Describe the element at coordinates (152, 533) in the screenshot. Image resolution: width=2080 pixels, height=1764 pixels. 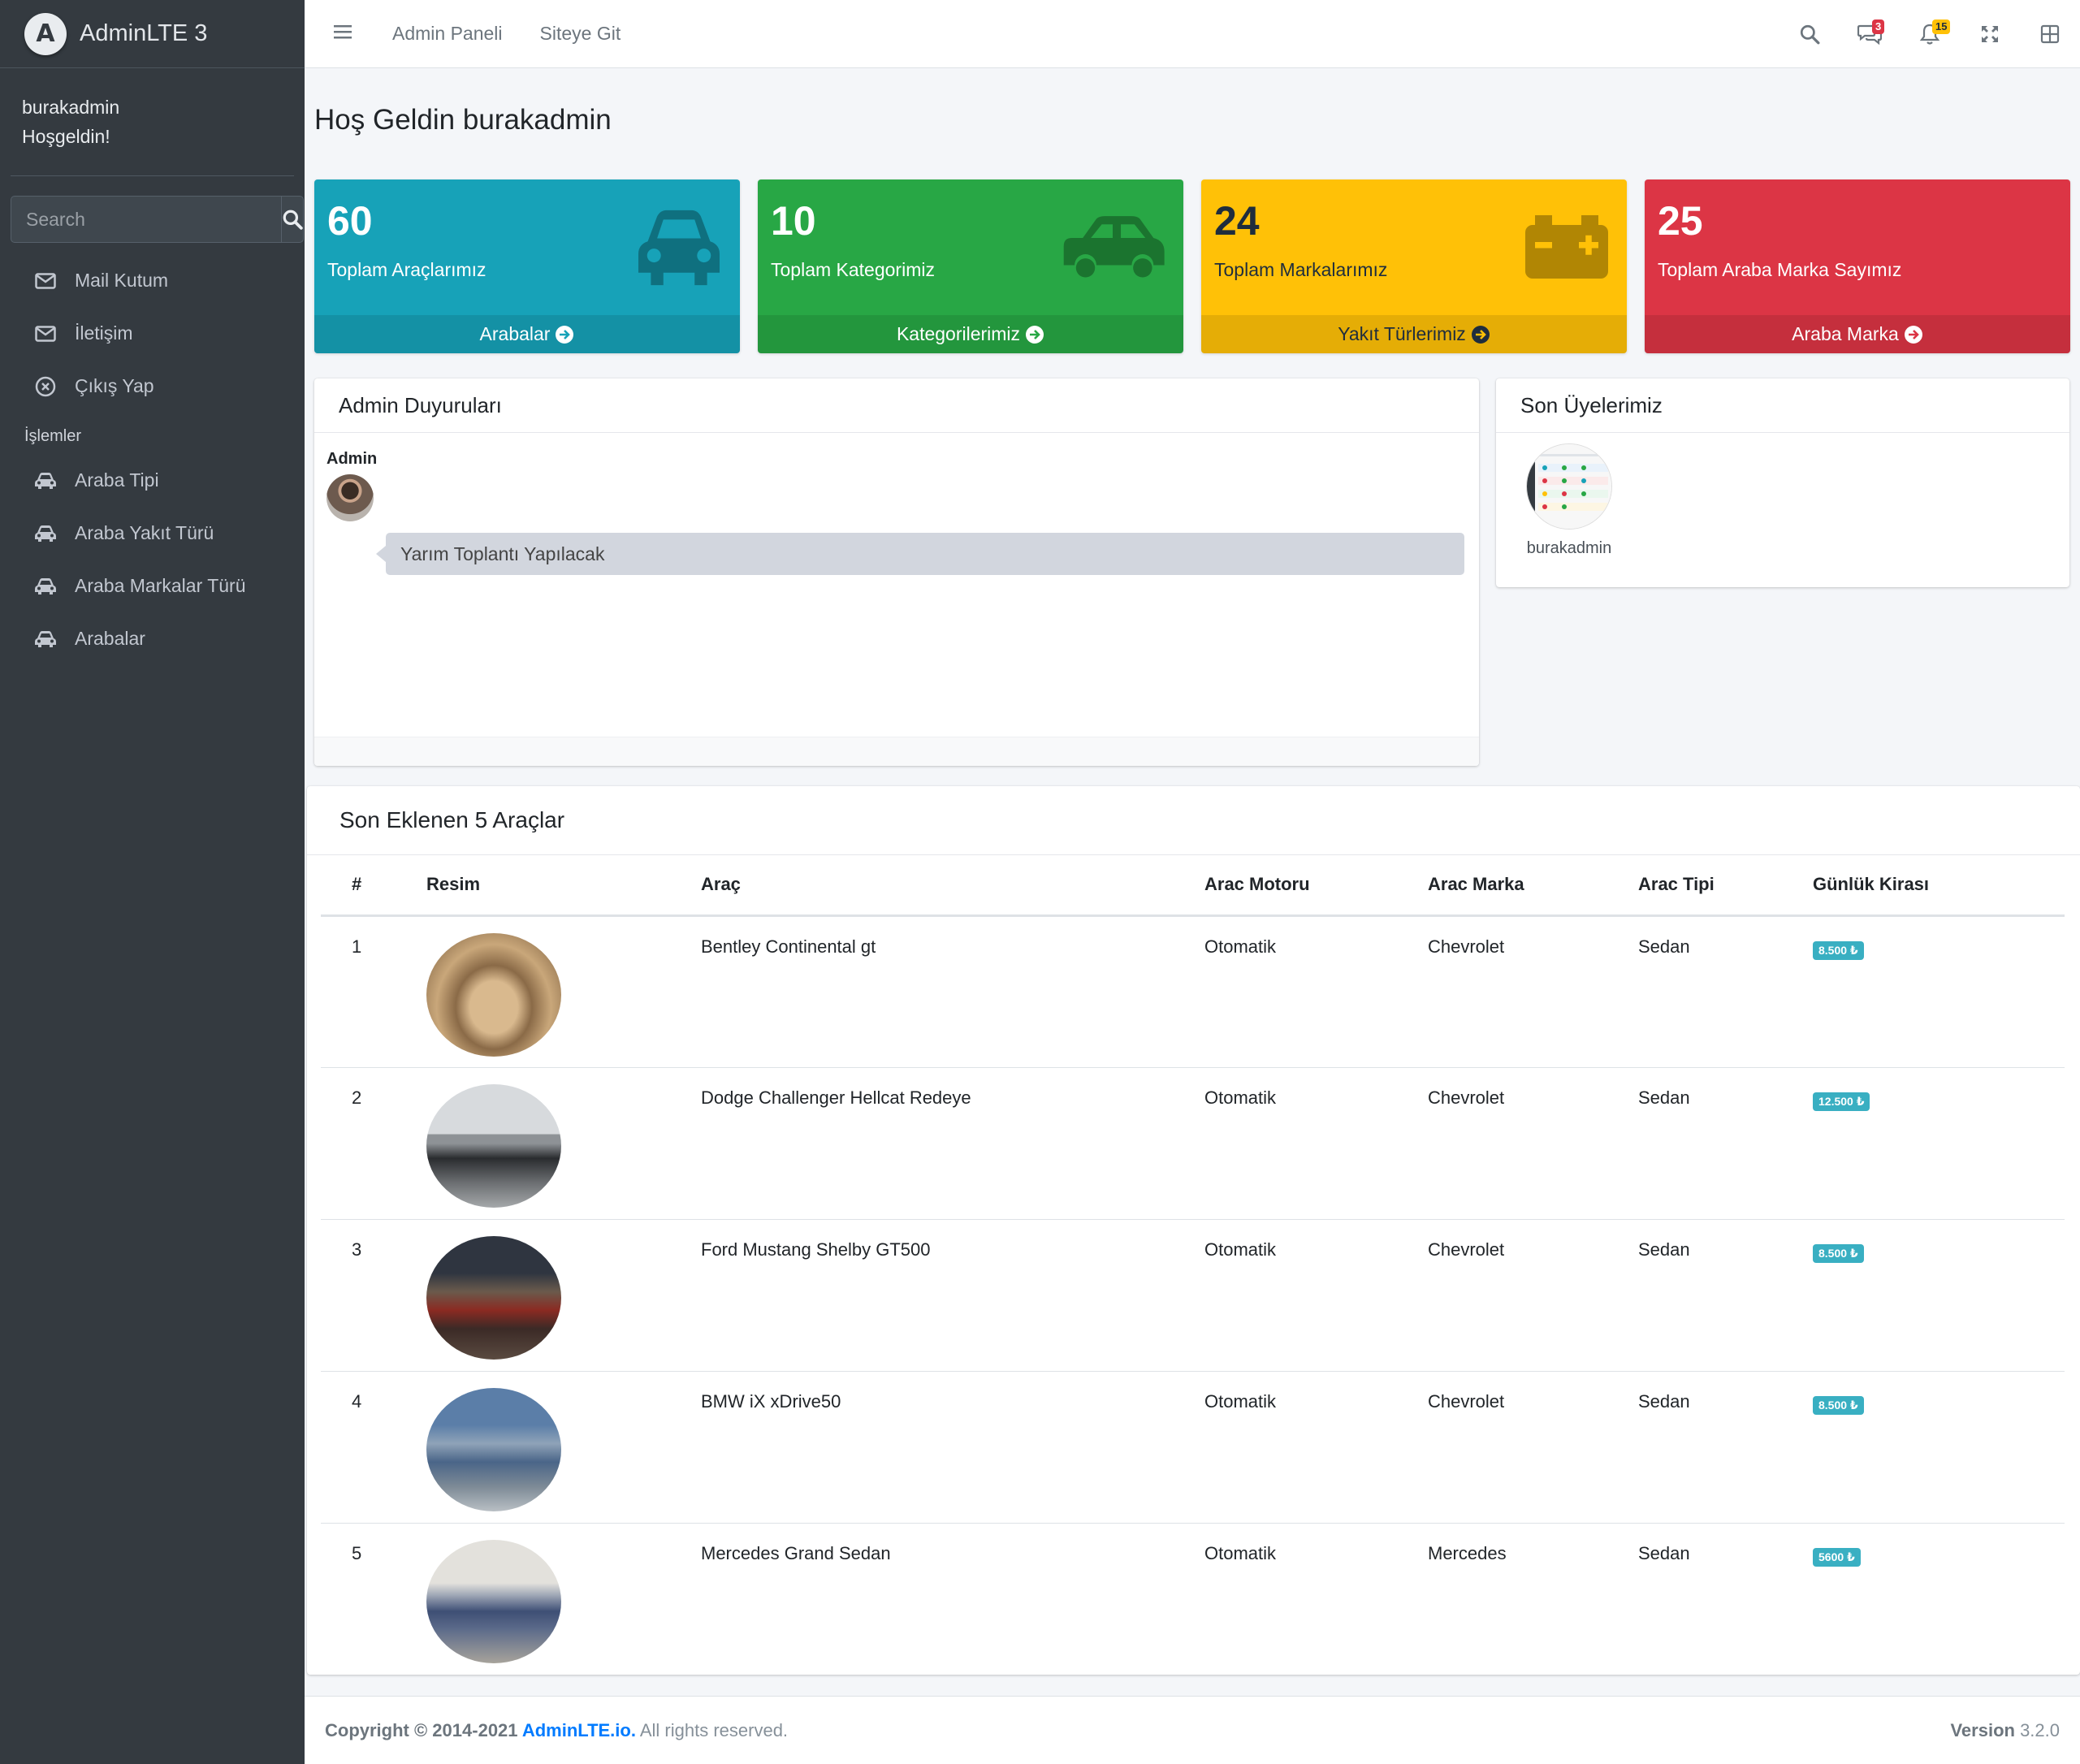
I see `sidebar-item-fuel-type: Araba Yakıt Türü` at that location.